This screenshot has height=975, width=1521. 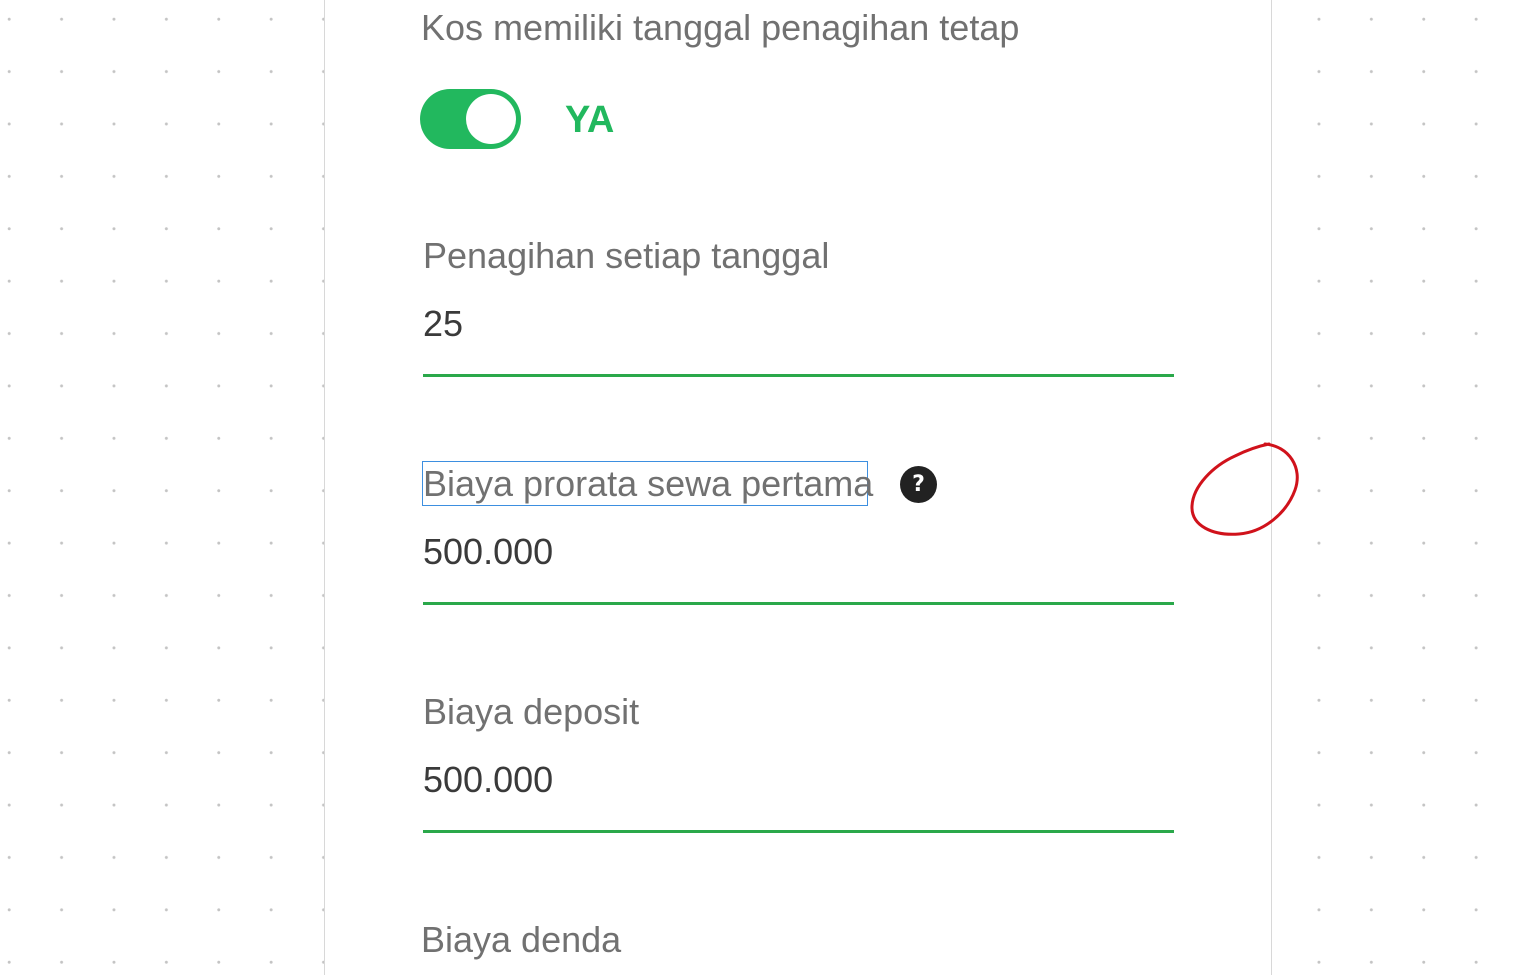 What do you see at coordinates (521, 939) in the screenshot?
I see `late-fee-label: Biaya denda` at bounding box center [521, 939].